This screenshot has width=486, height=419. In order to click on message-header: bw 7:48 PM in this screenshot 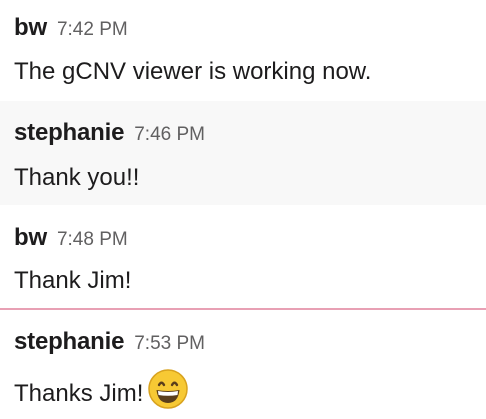, I will do `click(71, 238)`.